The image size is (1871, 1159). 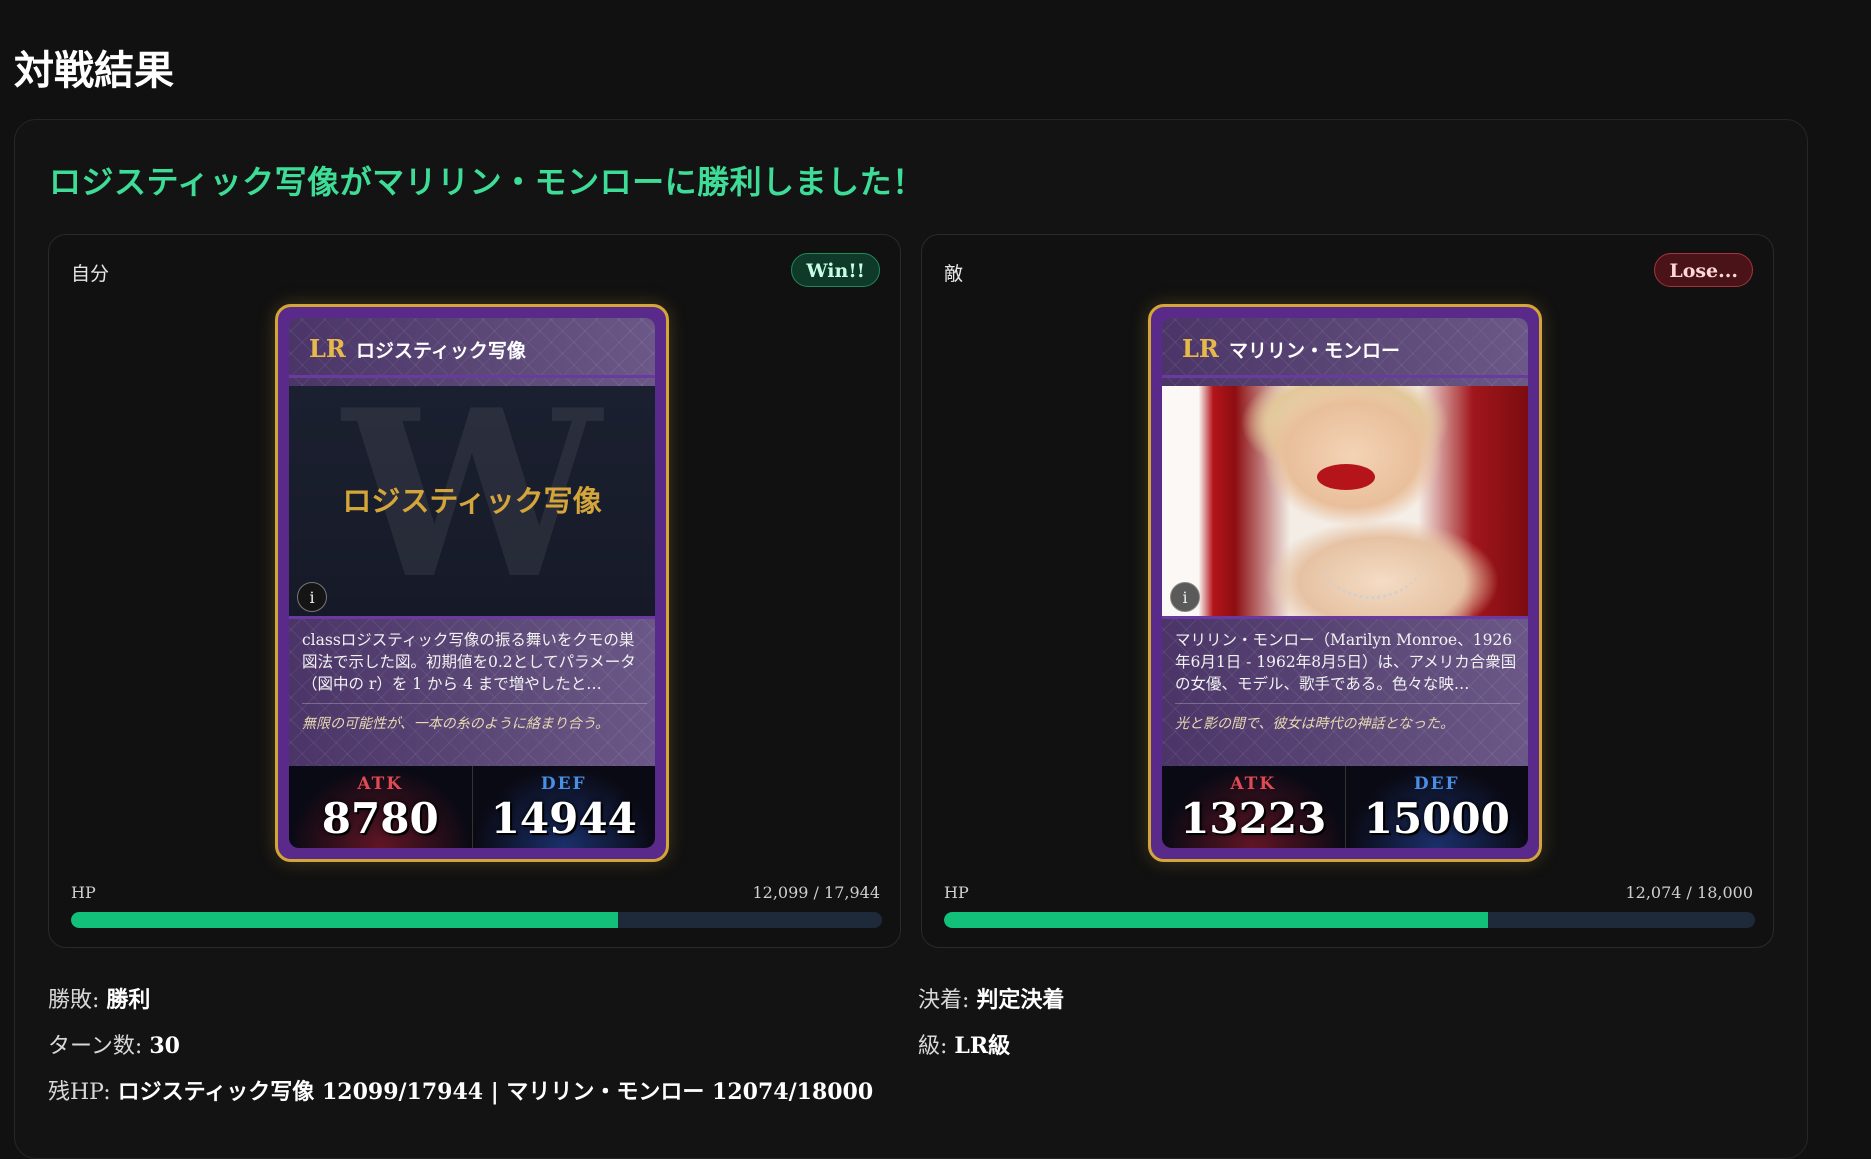 I want to click on enemy-atk-stat: ATK 13223, so click(x=1254, y=807).